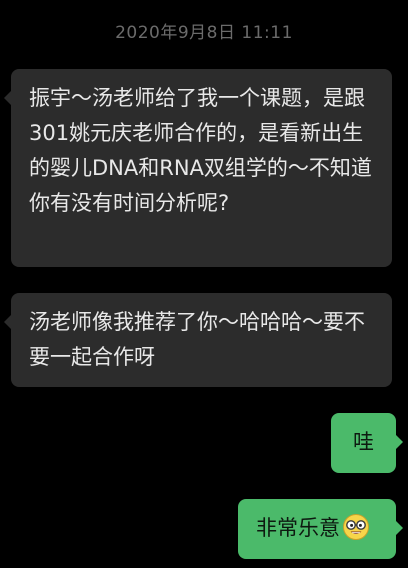  What do you see at coordinates (204, 33) in the screenshot?
I see `message-timestamp: 2020年9月8日 11:11` at bounding box center [204, 33].